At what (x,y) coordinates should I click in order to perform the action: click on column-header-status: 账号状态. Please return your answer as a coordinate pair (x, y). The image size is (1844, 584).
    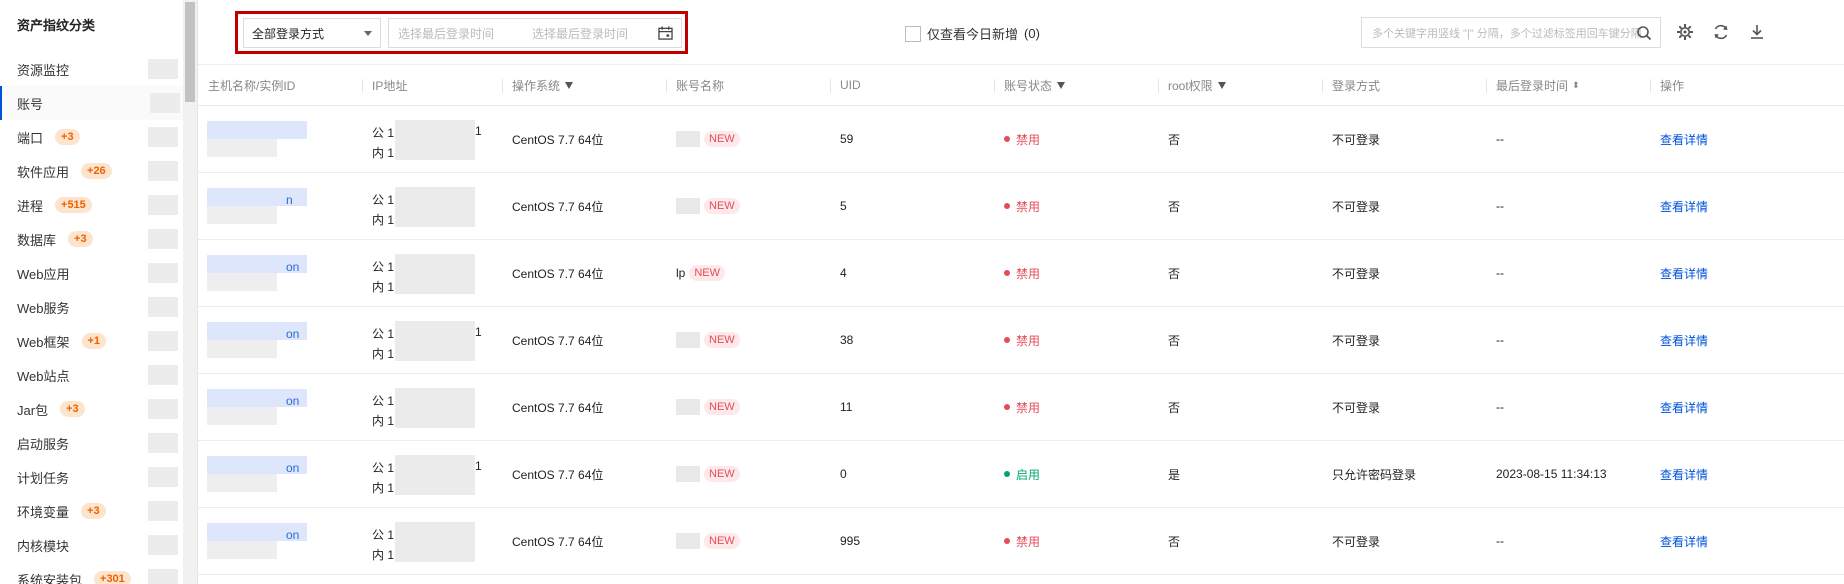
    Looking at the image, I should click on (1076, 85).